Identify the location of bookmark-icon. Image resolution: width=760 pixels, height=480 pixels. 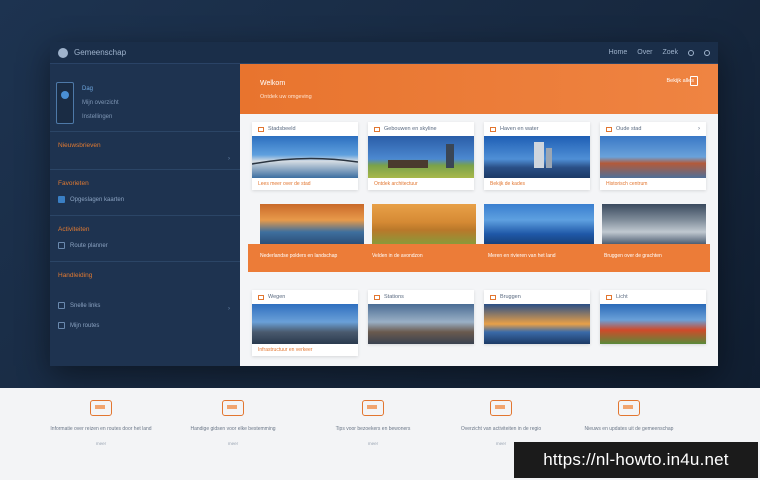
(694, 81).